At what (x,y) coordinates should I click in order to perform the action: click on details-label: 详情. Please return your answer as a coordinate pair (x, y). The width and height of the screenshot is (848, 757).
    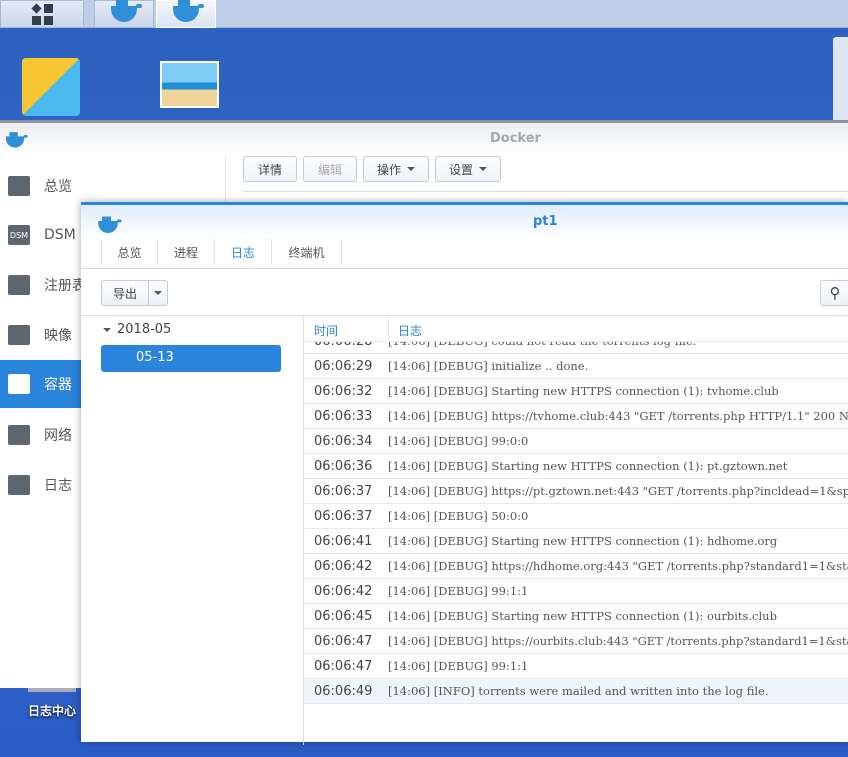
    Looking at the image, I should click on (269, 169).